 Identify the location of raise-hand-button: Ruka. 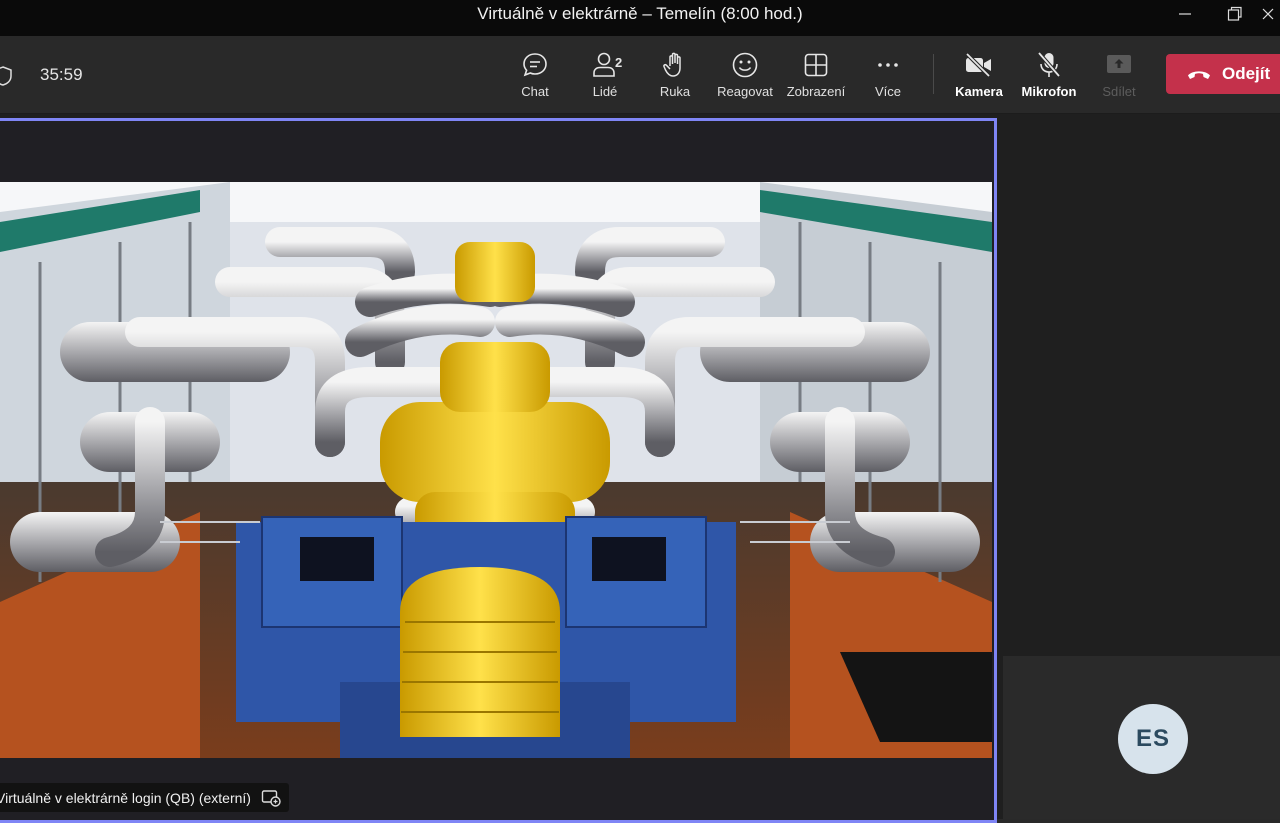
(675, 77).